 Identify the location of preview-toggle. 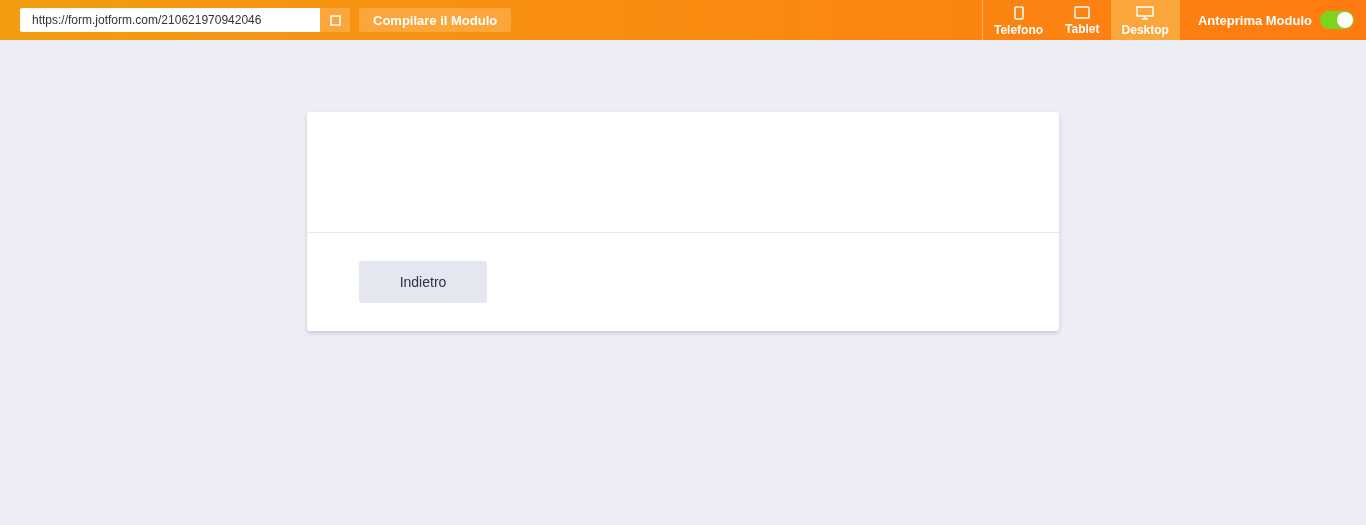
(1337, 20).